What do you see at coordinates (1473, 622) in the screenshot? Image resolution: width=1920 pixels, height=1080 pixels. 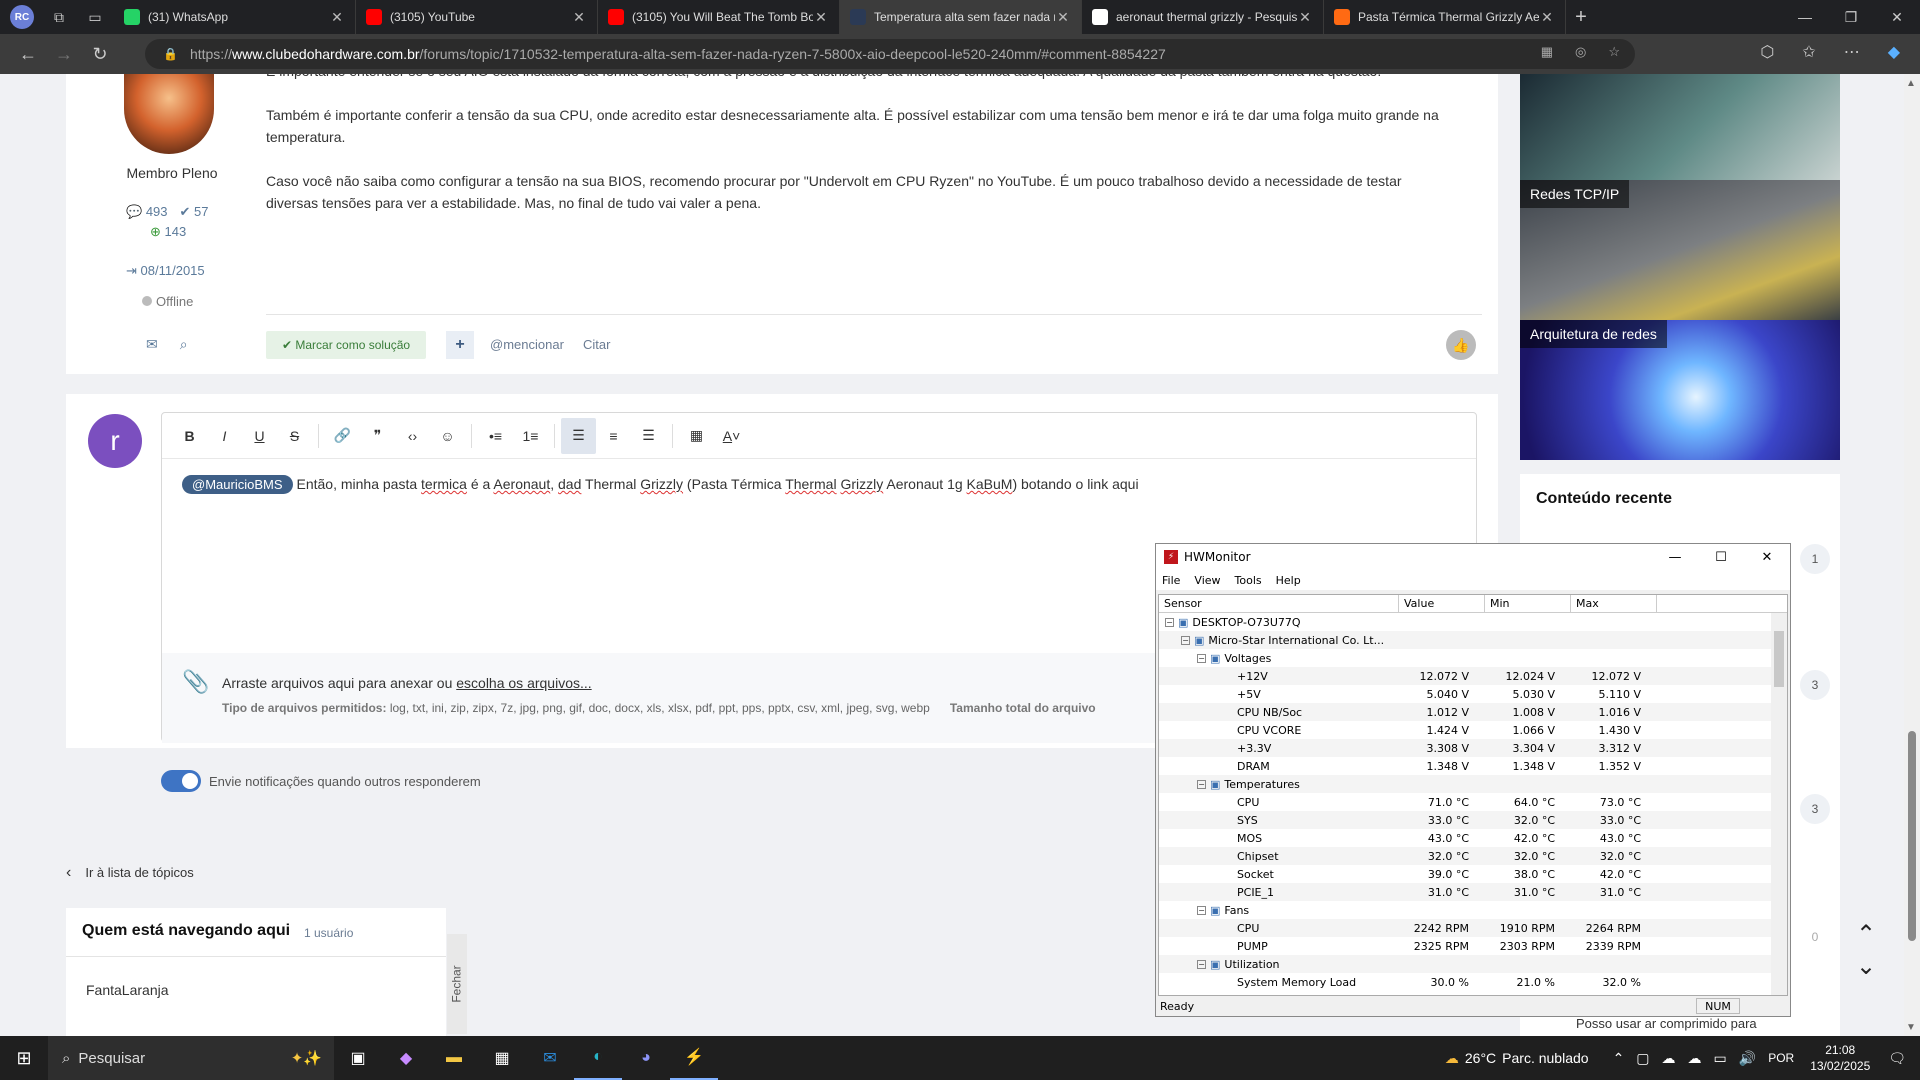 I see `sensor-row: − ▣ DESKTOP-O73U77Q` at bounding box center [1473, 622].